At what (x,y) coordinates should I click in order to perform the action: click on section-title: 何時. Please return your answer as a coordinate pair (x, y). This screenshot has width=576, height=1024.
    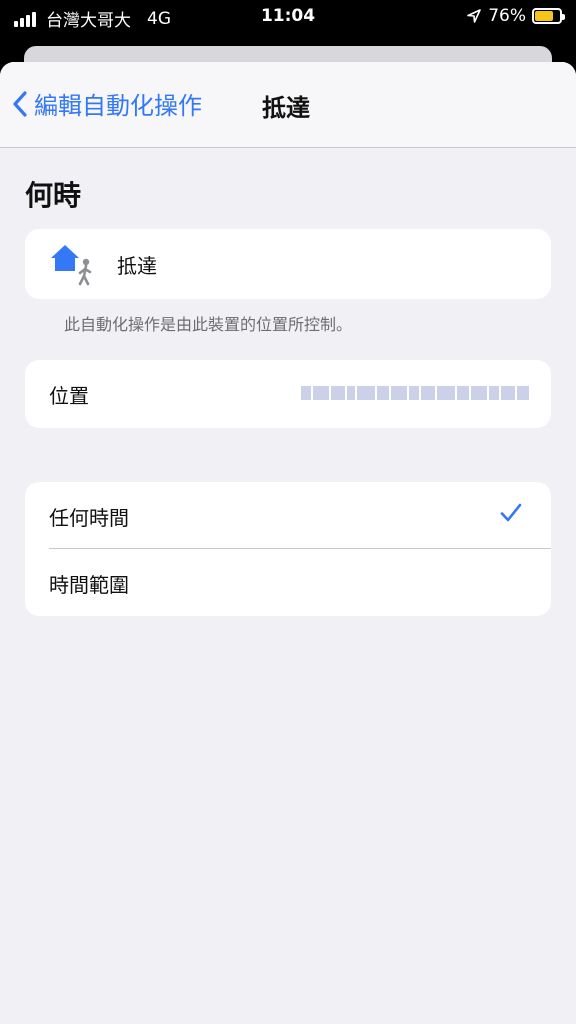
    Looking at the image, I should click on (53, 195).